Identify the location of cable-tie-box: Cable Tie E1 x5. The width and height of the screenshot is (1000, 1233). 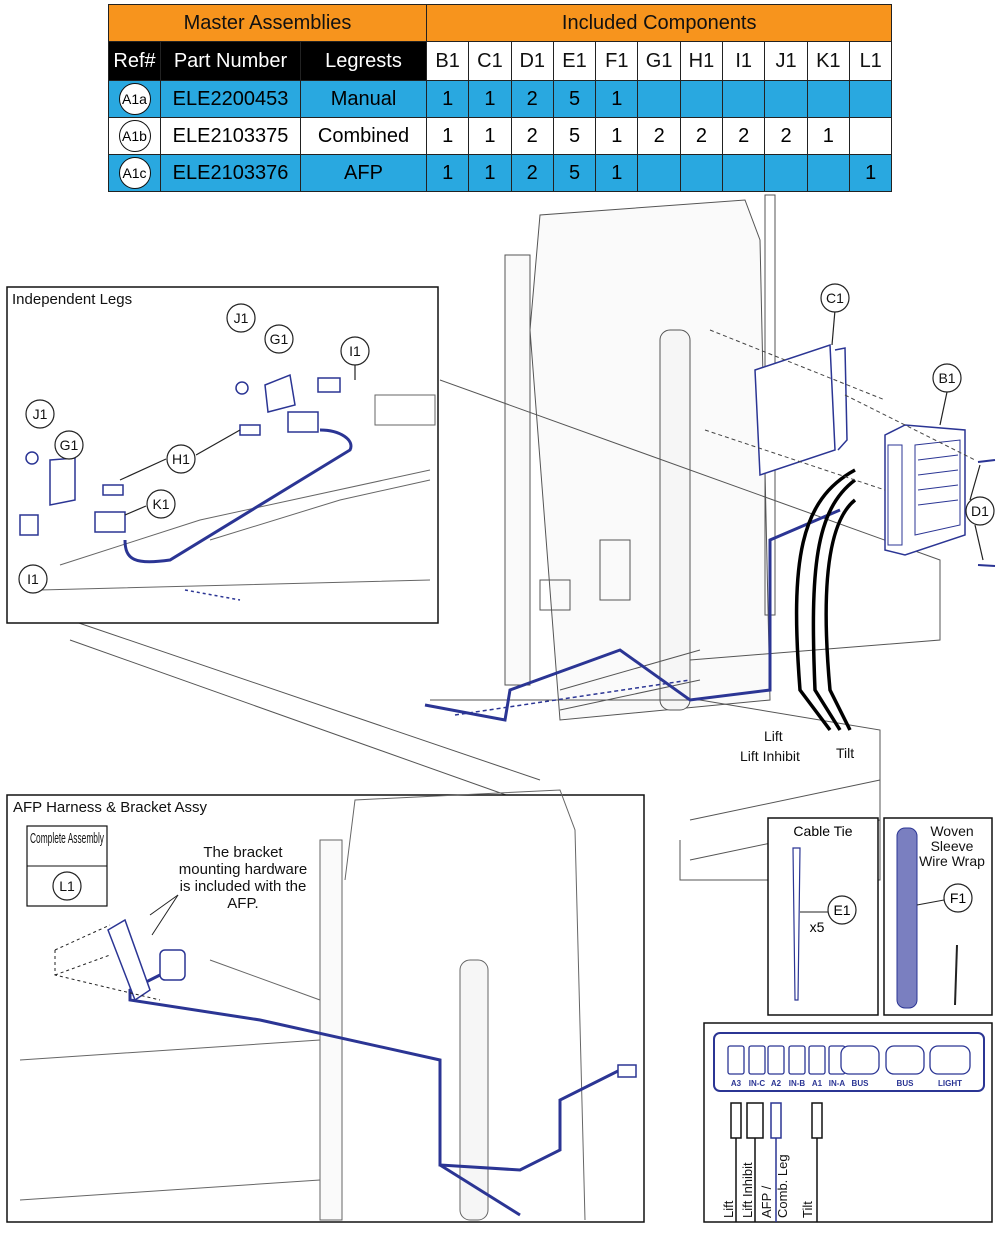
(823, 916).